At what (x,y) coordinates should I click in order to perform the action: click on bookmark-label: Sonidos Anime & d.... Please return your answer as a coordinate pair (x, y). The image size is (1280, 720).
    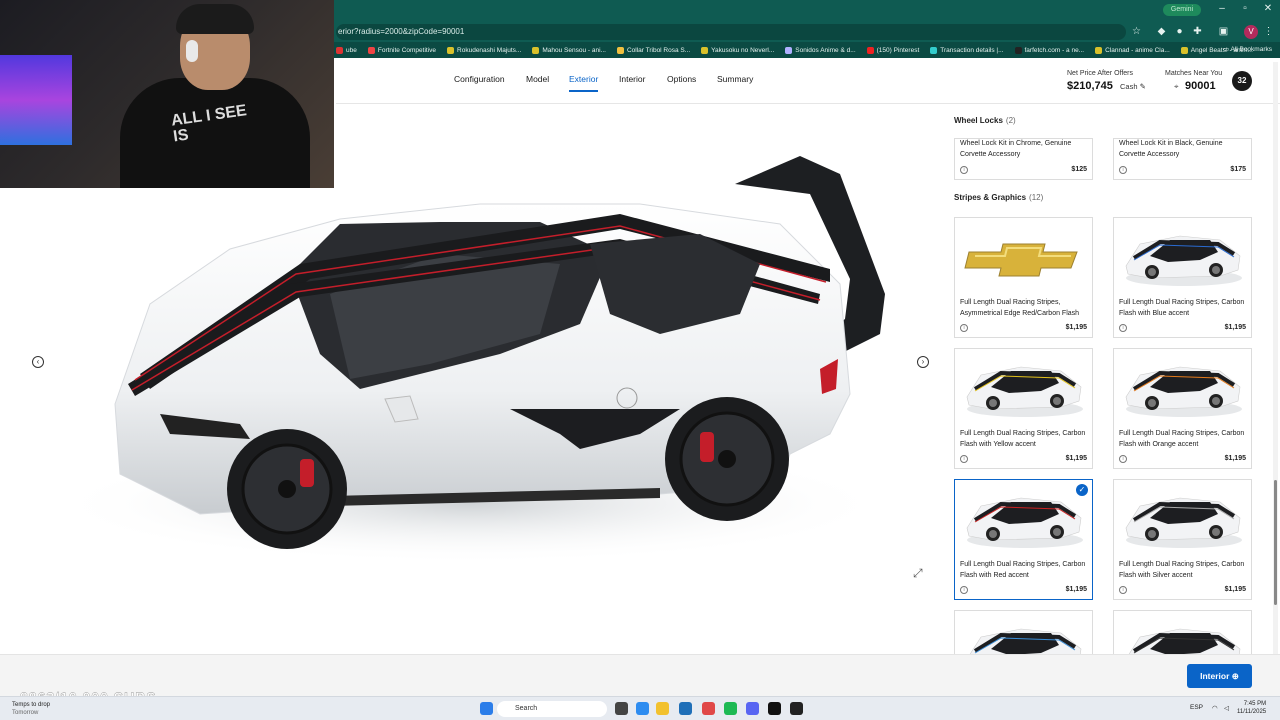
    Looking at the image, I should click on (825, 50).